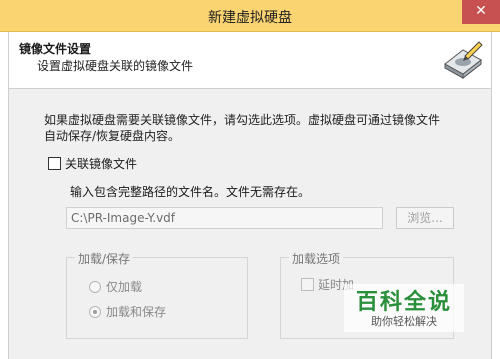  I want to click on associate-image-checkbox, so click(54, 163).